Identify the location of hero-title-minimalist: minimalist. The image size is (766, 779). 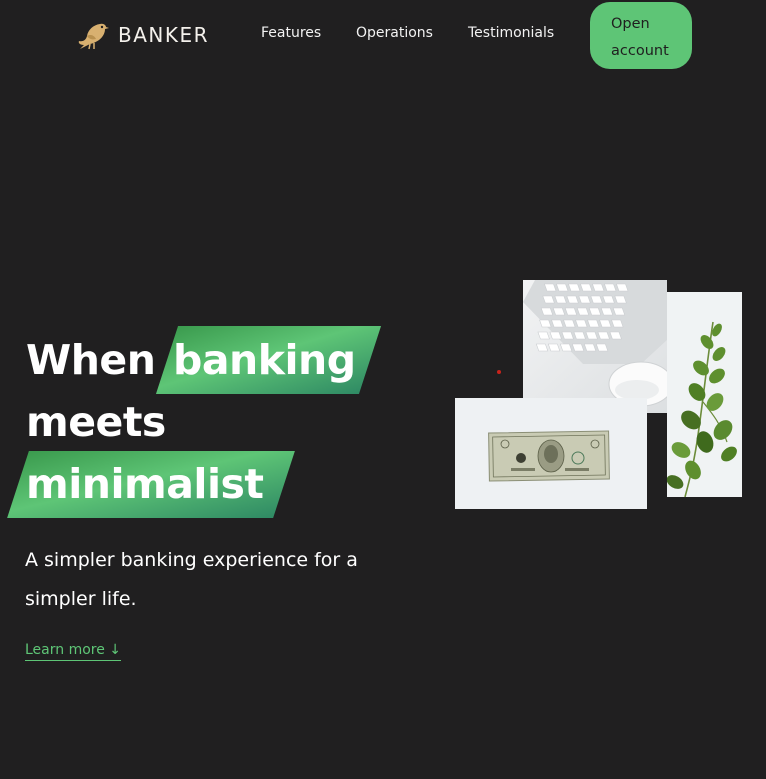
(145, 484).